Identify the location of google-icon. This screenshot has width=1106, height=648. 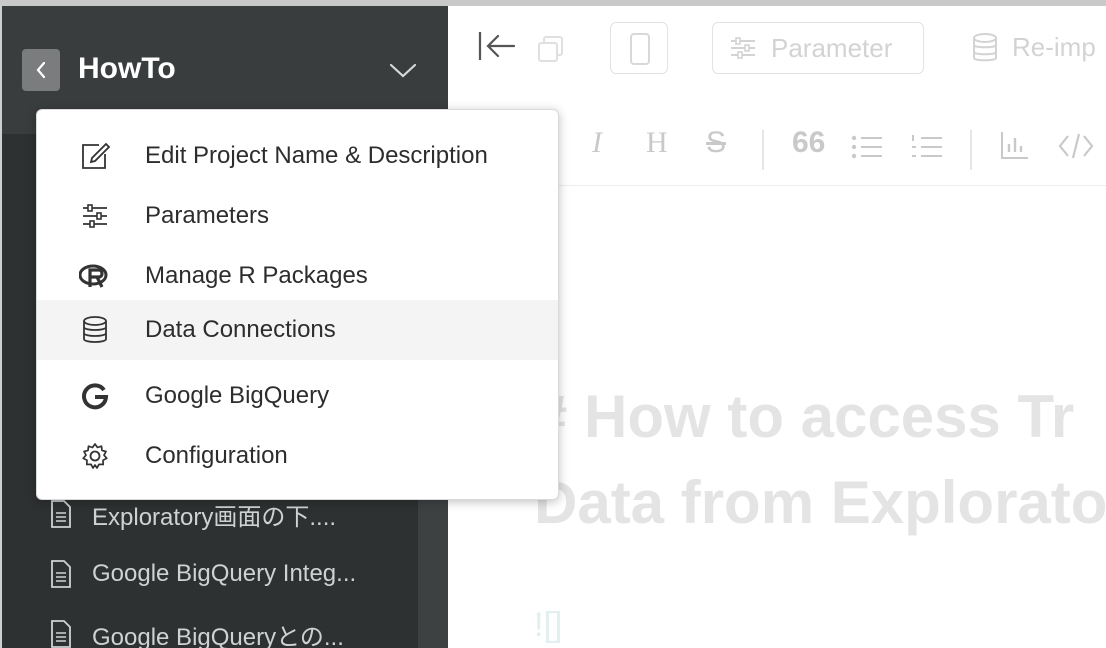
(95, 396).